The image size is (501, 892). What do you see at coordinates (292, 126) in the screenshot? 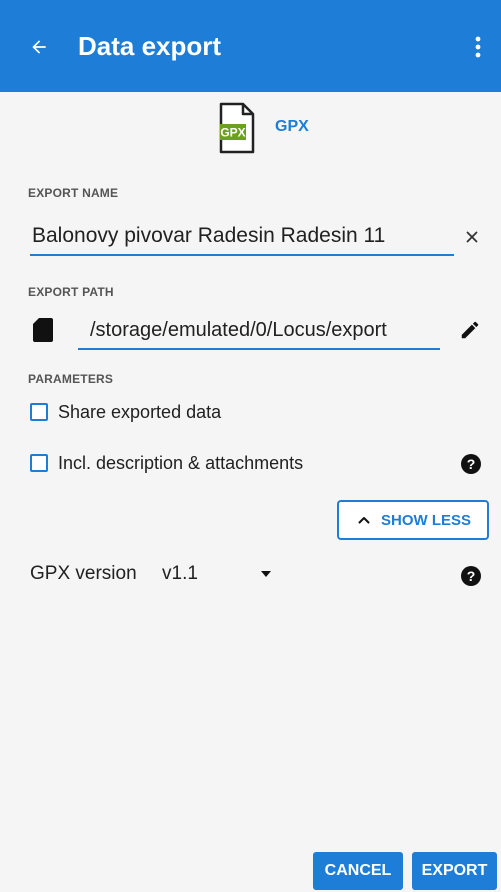
I see `format-label: GPX` at bounding box center [292, 126].